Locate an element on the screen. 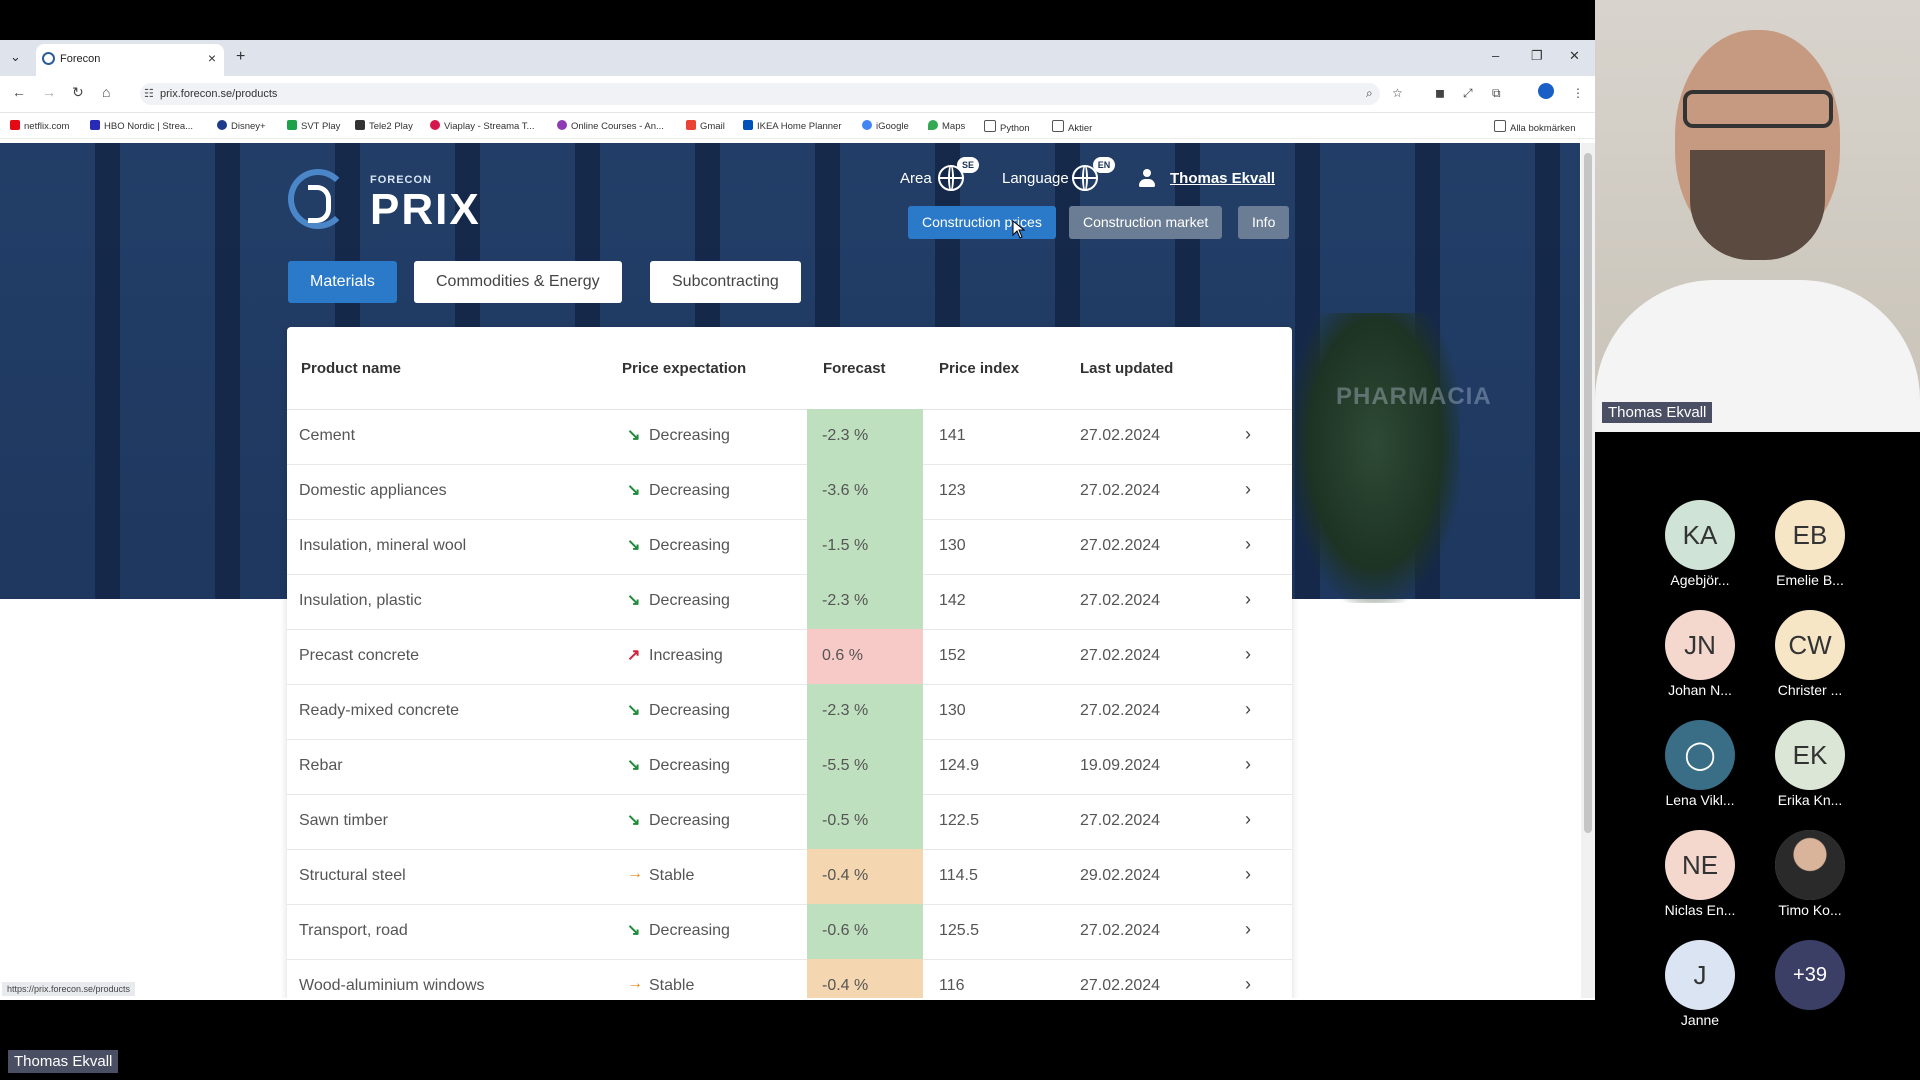  participant-avatar: NE is located at coordinates (1700, 865).